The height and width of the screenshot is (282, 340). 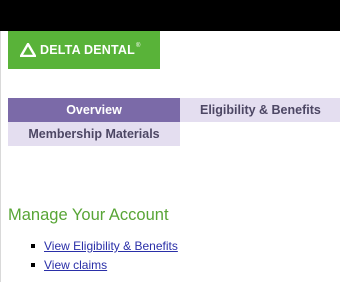 I want to click on view-claims-link: View claims, so click(x=75, y=265).